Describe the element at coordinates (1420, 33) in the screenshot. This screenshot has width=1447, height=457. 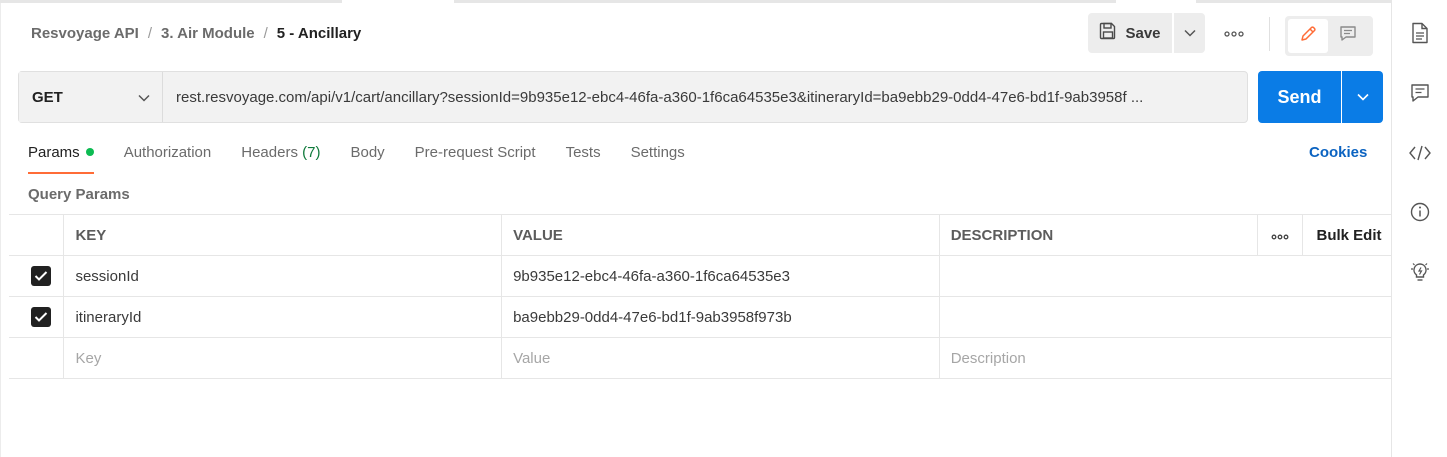
I see `document-icon` at that location.